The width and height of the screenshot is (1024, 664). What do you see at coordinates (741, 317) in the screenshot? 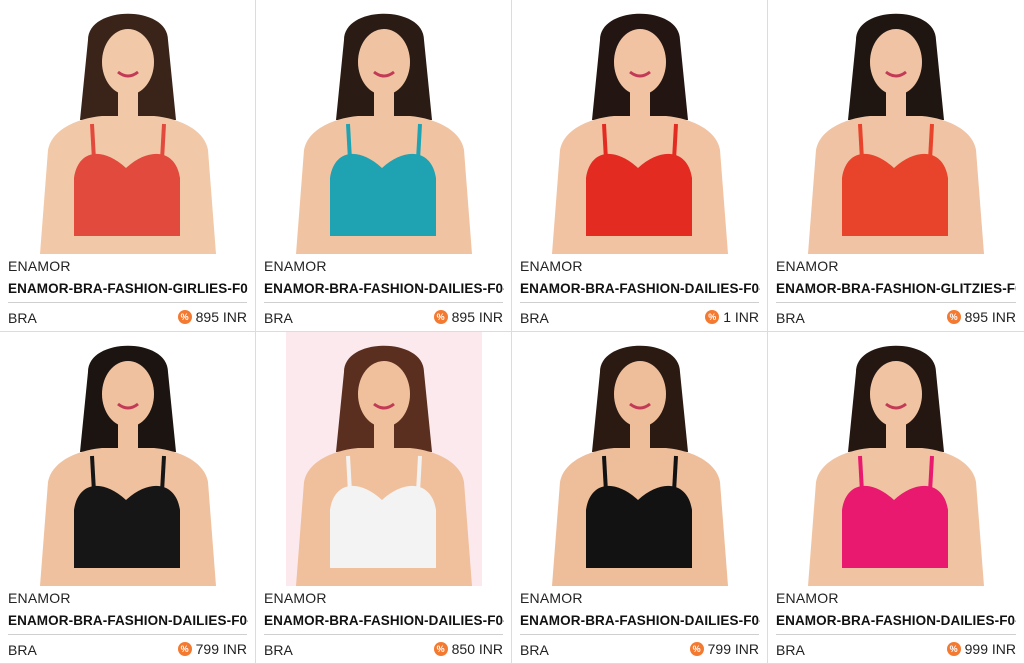
I see `price-value: 1 INR` at bounding box center [741, 317].